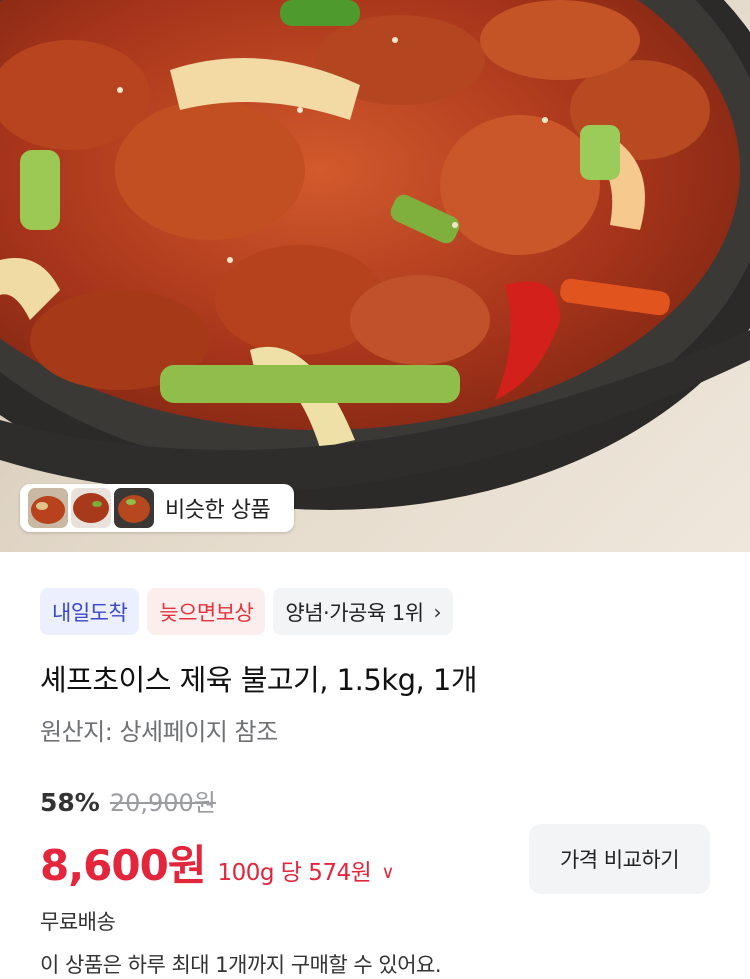  Describe the element at coordinates (206, 611) in the screenshot. I see `late-compensation-badge: 늦으면보상` at that location.